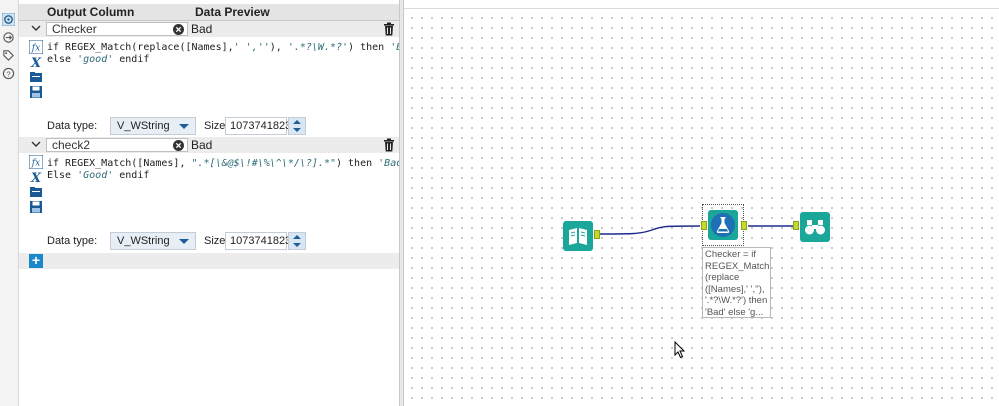  I want to click on field-row-check2: check2 Bad, so click(209, 145).